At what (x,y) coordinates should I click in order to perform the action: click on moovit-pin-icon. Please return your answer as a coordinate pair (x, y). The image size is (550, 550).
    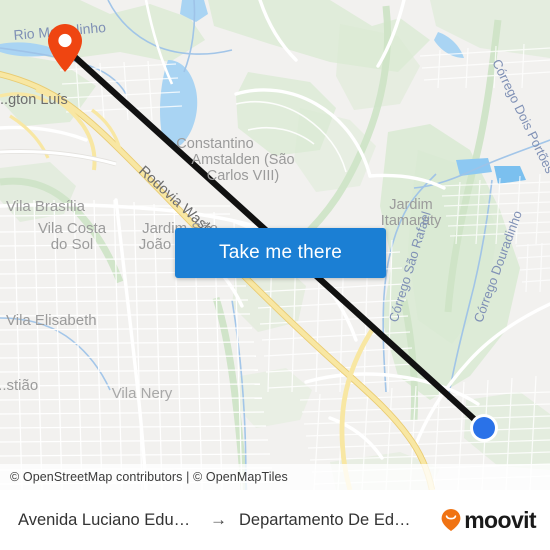
    Looking at the image, I should click on (451, 520).